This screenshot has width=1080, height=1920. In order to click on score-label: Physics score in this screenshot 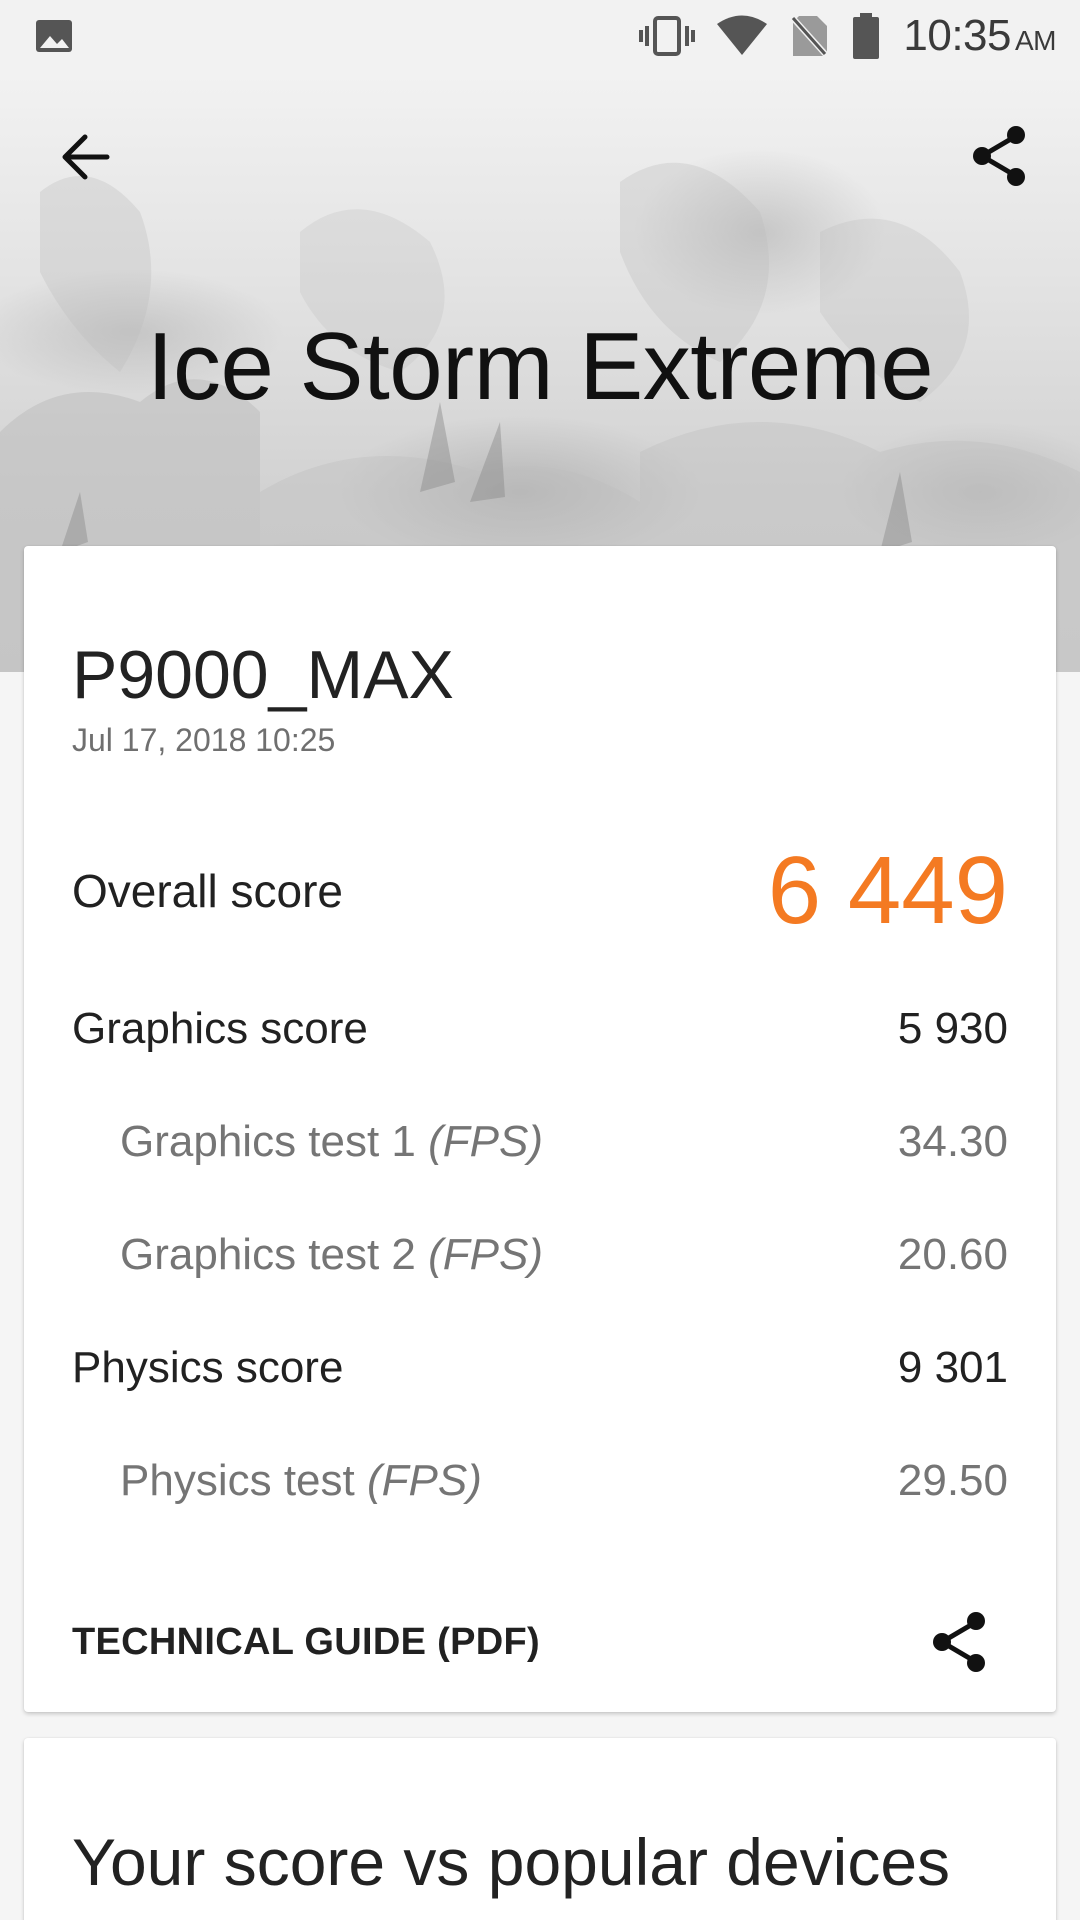, I will do `click(208, 1367)`.